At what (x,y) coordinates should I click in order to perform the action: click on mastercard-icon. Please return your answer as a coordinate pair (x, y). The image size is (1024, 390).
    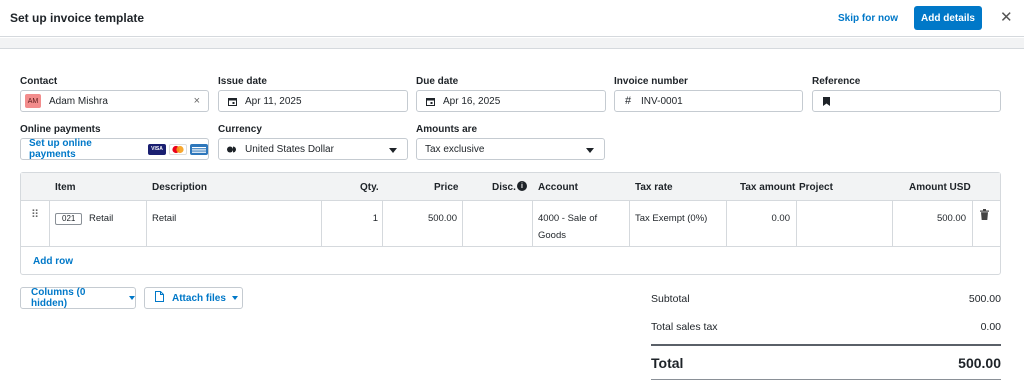
    Looking at the image, I should click on (178, 149).